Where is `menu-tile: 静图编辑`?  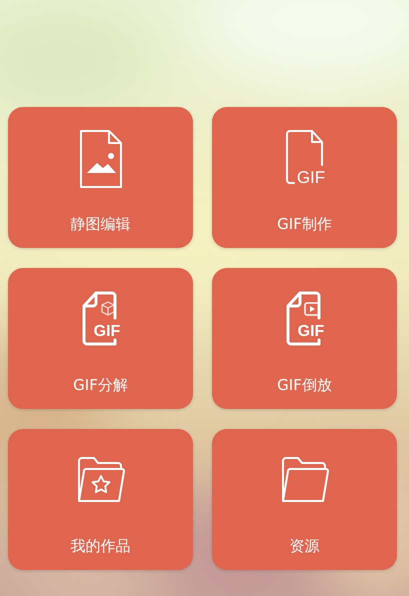
menu-tile: 静图编辑 is located at coordinates (100, 177).